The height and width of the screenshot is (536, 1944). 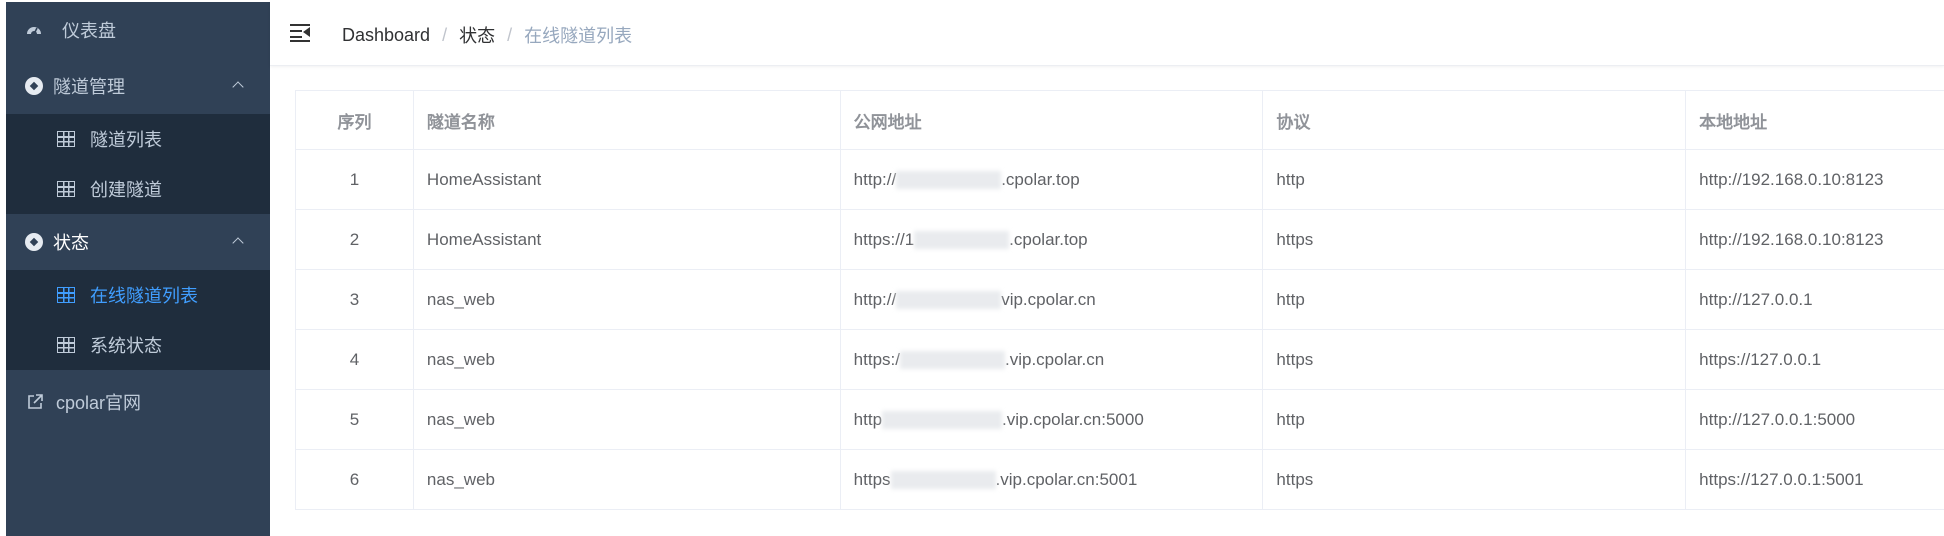 I want to click on cell-public-address: https://1 .cpolar.top, so click(x=1052, y=239).